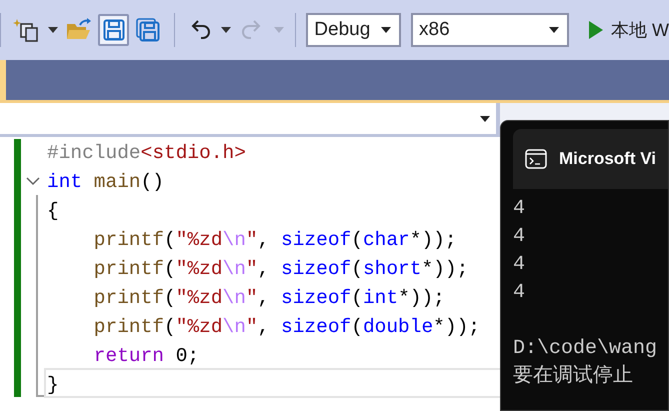  I want to click on code-line: }, so click(53, 385).